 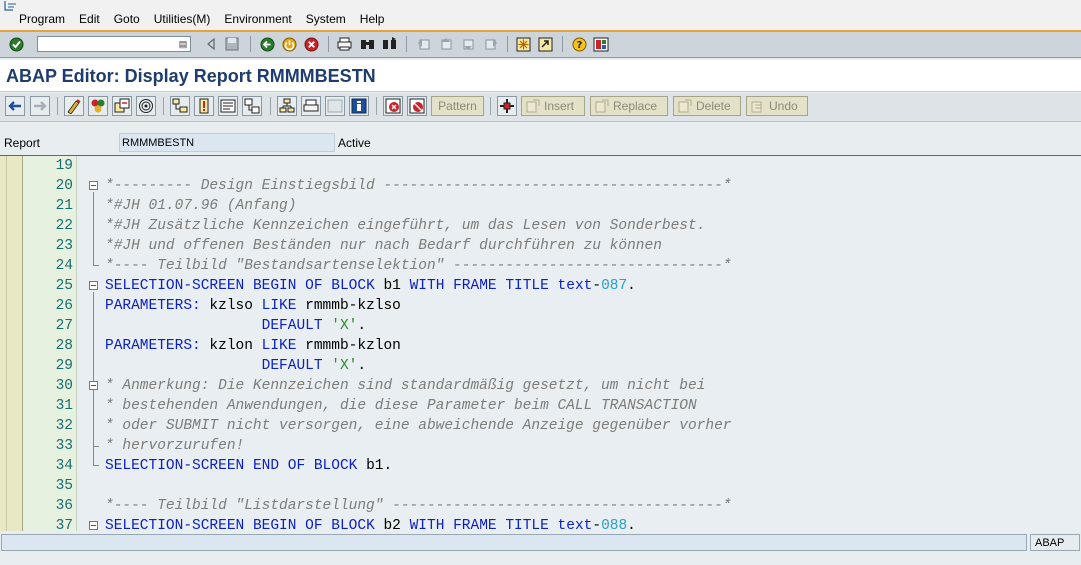 I want to click on pattern-button-label: Pattern, so click(x=457, y=106).